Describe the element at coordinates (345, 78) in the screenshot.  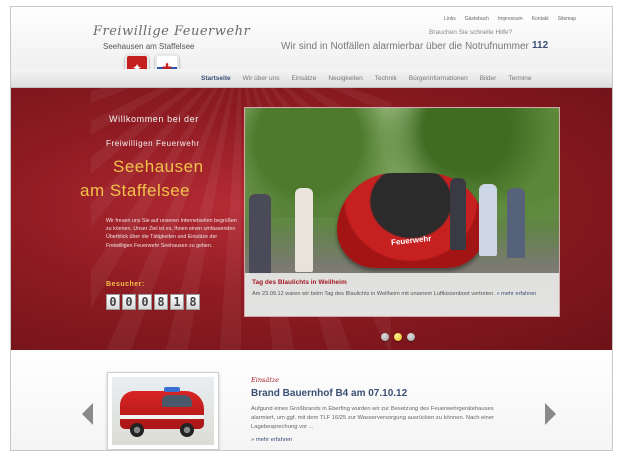
I see `nav-item: Neuigkeiten` at that location.